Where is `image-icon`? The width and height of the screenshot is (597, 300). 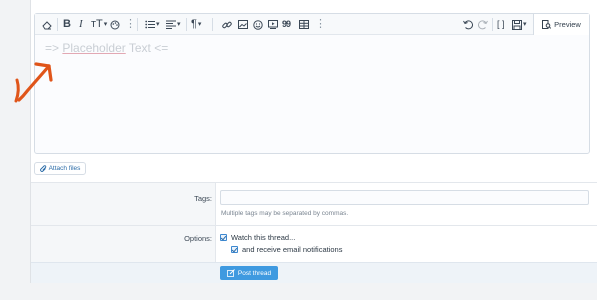 image-icon is located at coordinates (243, 24).